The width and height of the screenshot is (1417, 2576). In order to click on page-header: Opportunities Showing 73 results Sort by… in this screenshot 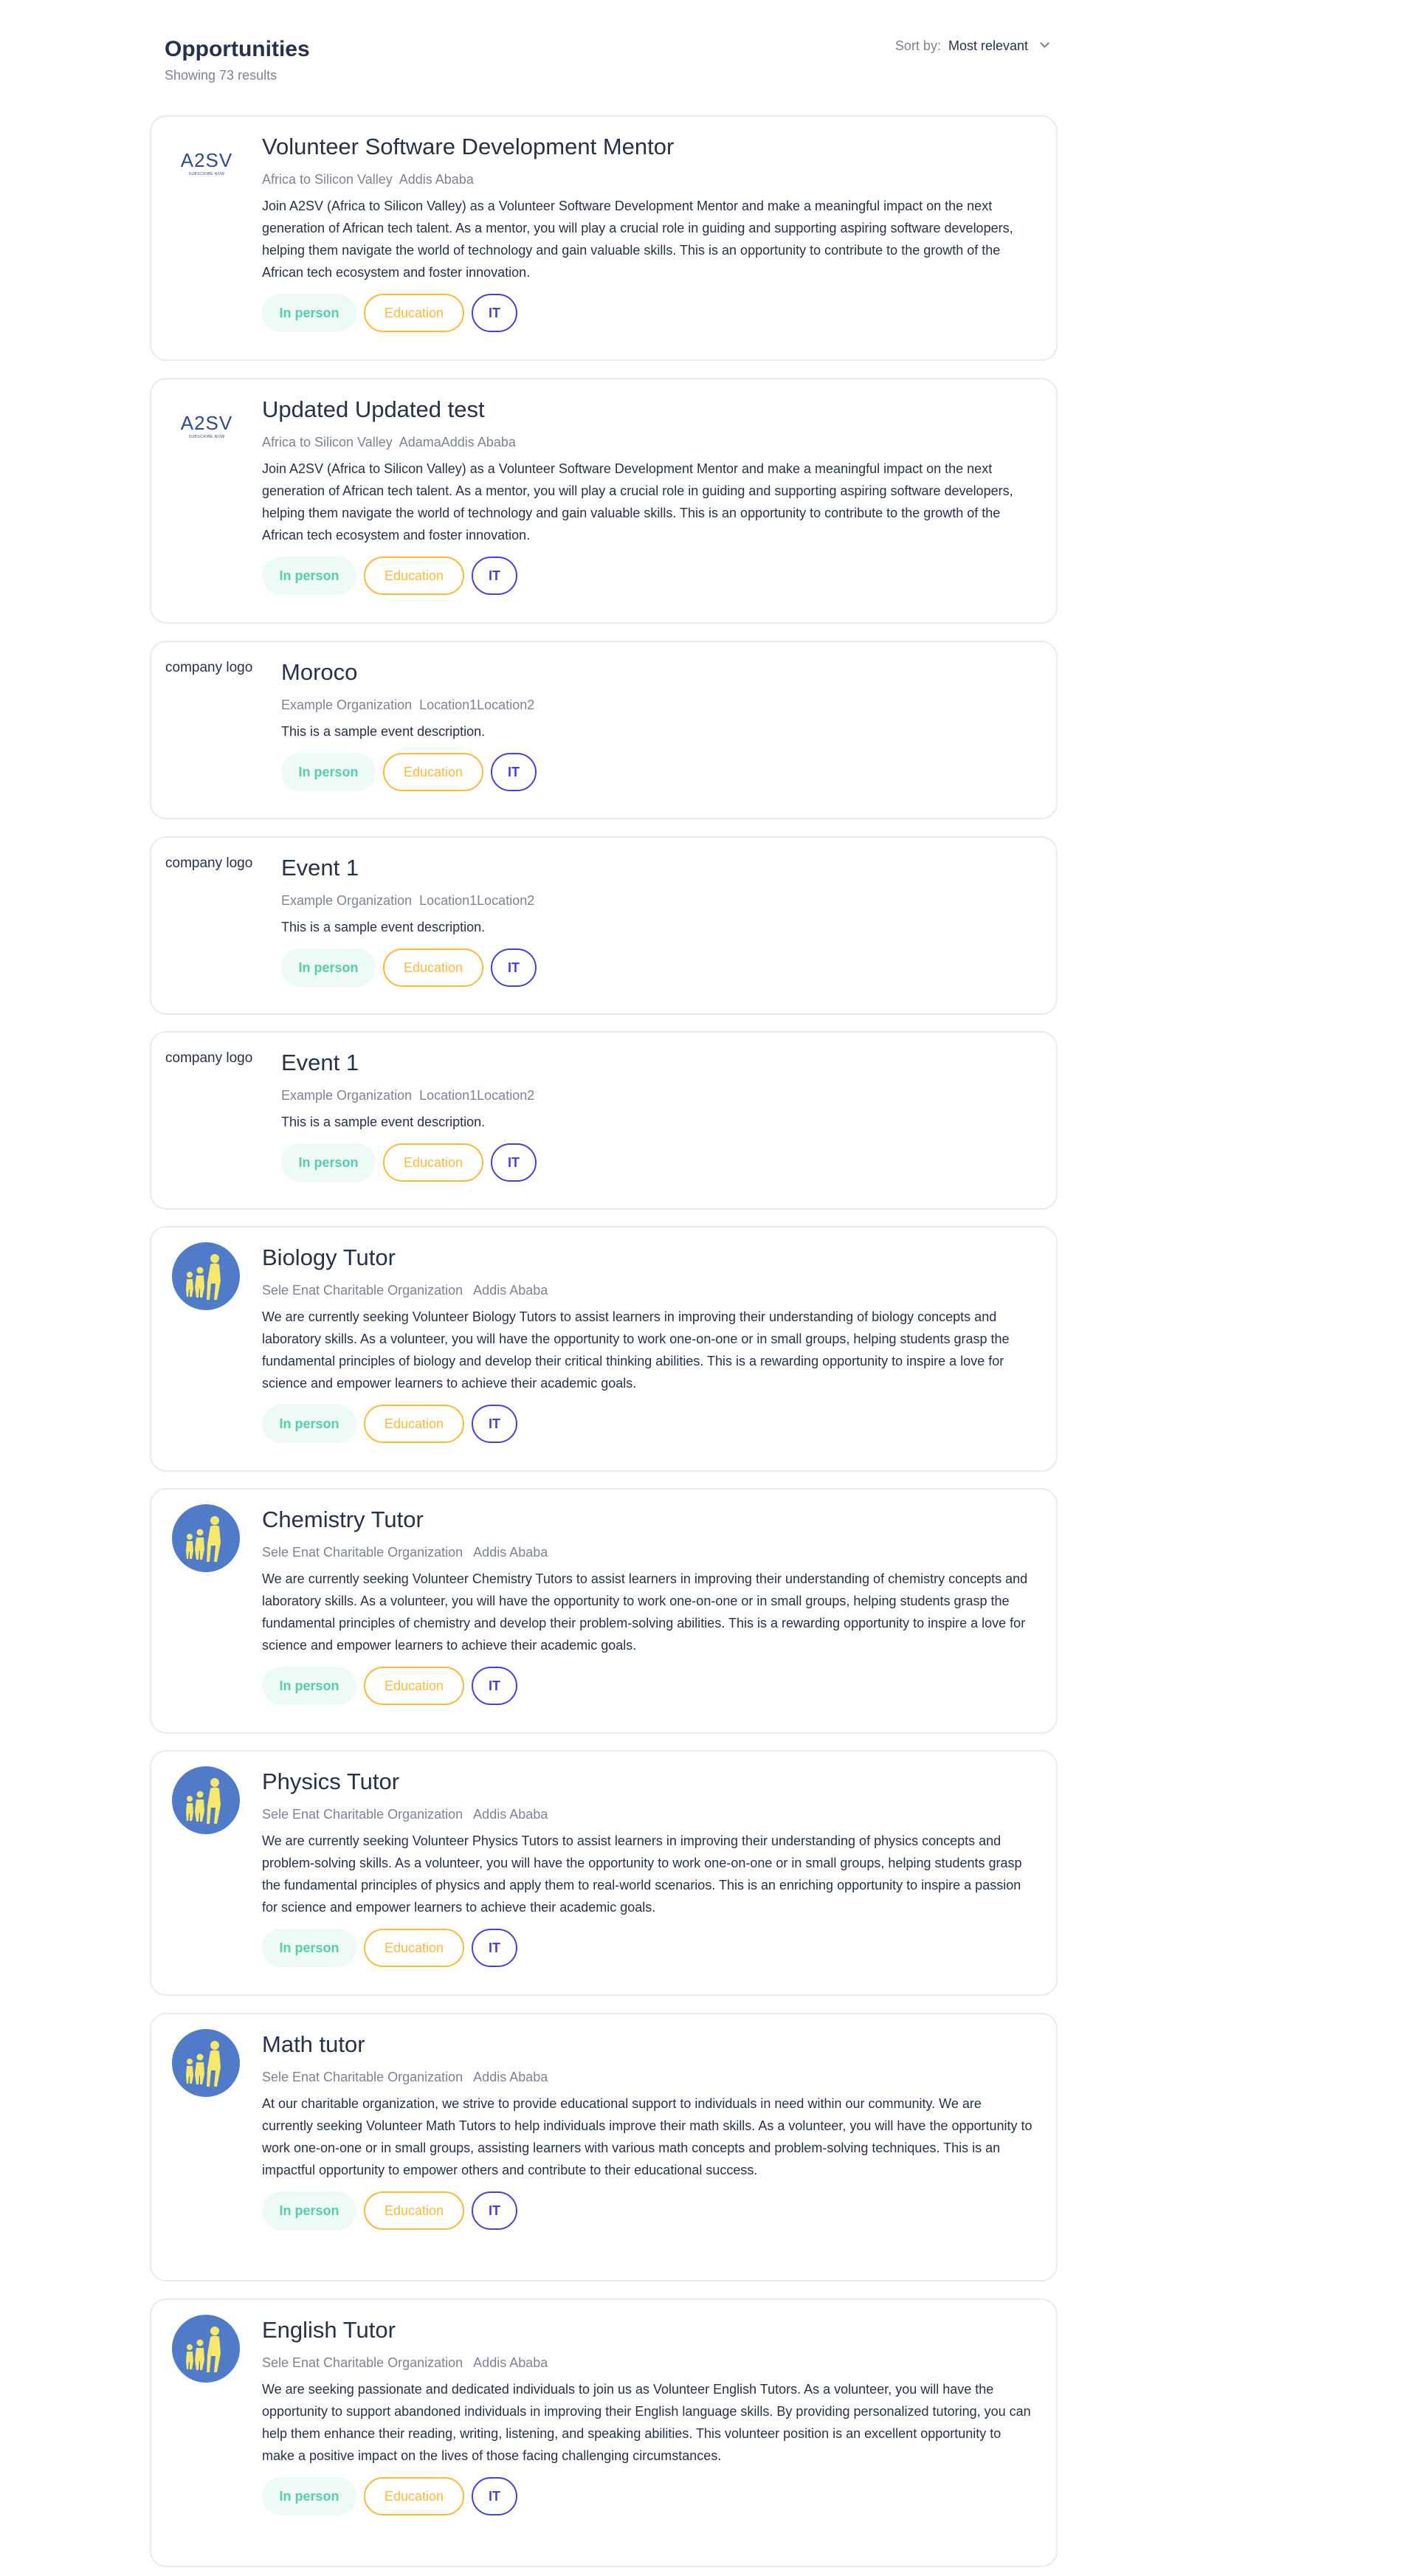, I will do `click(607, 61)`.